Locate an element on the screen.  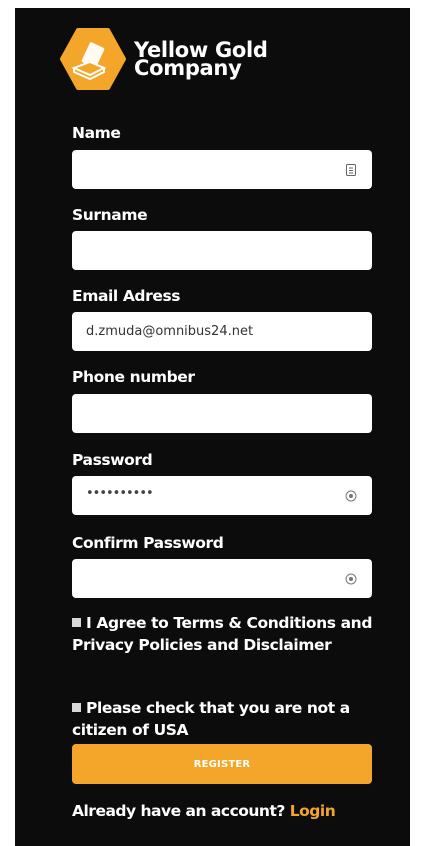
brand: Yellow Gold Company is located at coordinates (164, 59).